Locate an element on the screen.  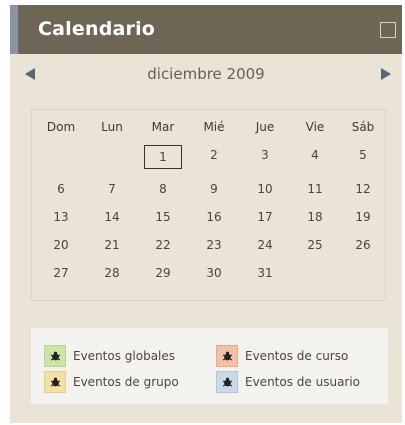
calendar-day: 23 is located at coordinates (214, 245).